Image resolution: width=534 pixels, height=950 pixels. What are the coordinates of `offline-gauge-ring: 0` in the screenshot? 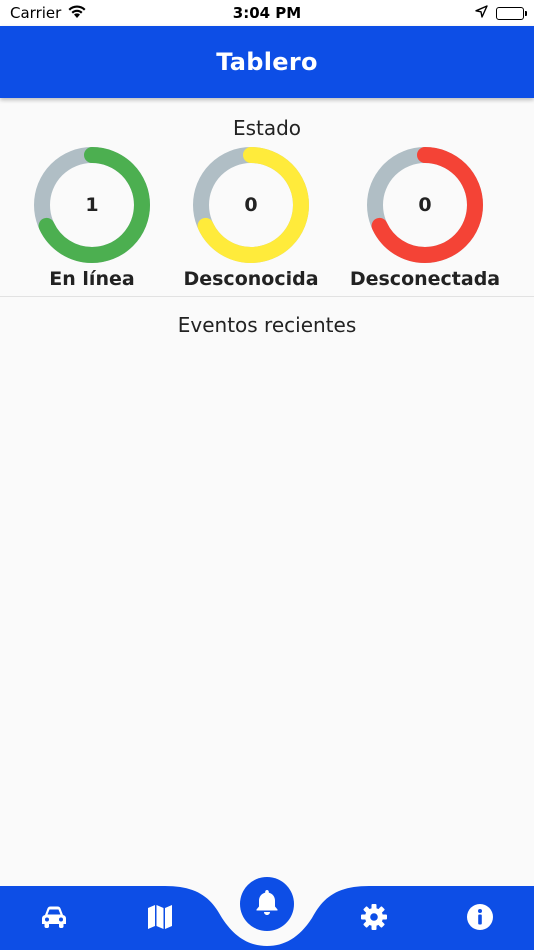 It's located at (425, 205).